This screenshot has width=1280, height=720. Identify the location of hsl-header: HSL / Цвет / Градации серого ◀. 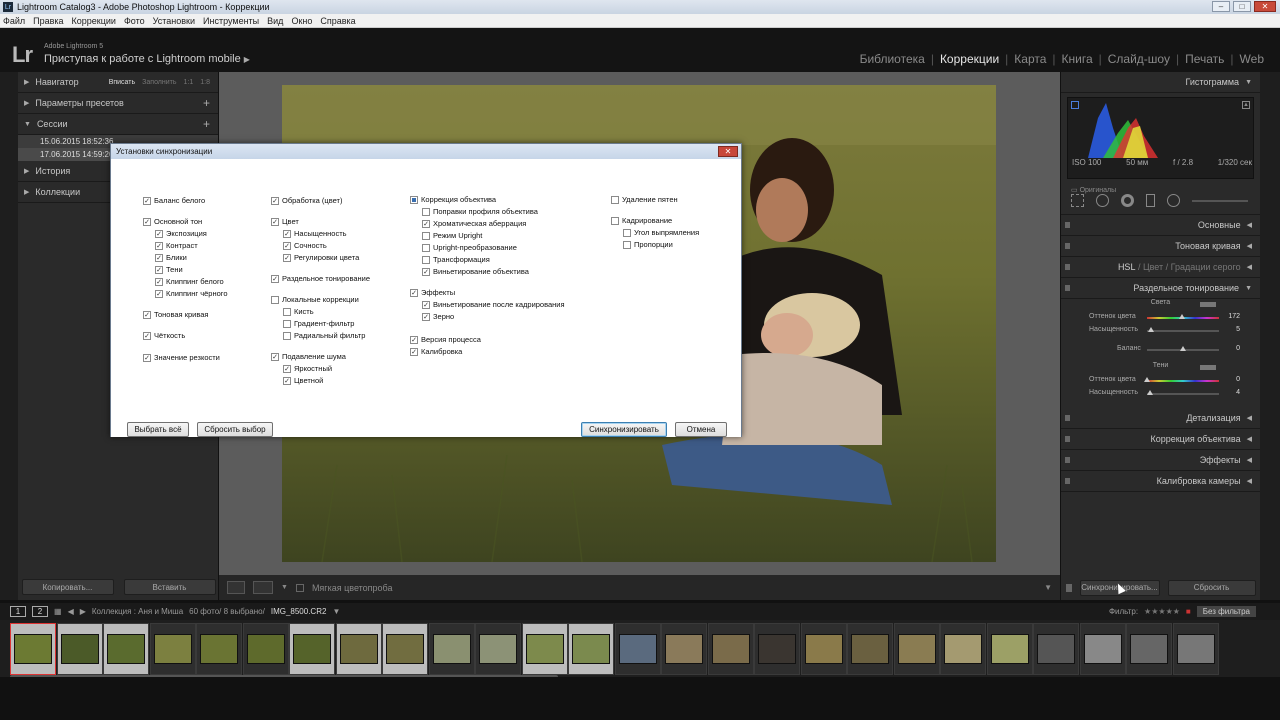
(1160, 267).